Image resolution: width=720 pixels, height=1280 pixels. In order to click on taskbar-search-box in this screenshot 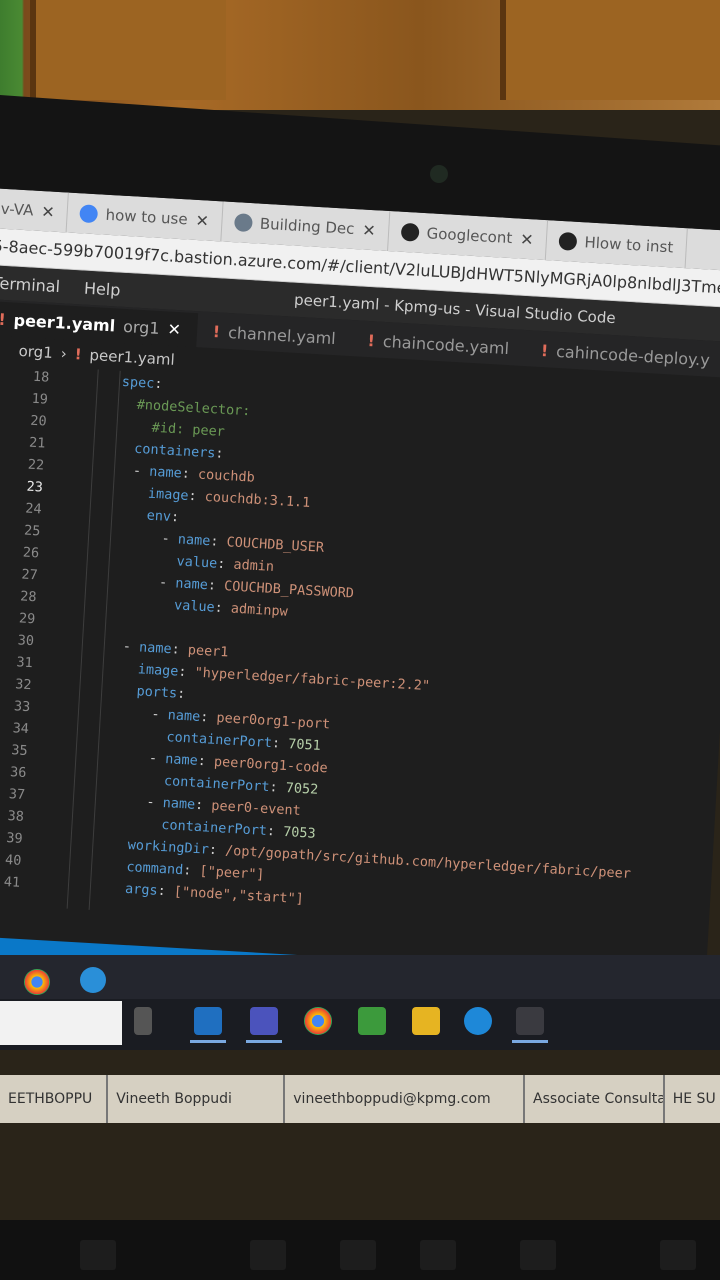, I will do `click(61, 1023)`.